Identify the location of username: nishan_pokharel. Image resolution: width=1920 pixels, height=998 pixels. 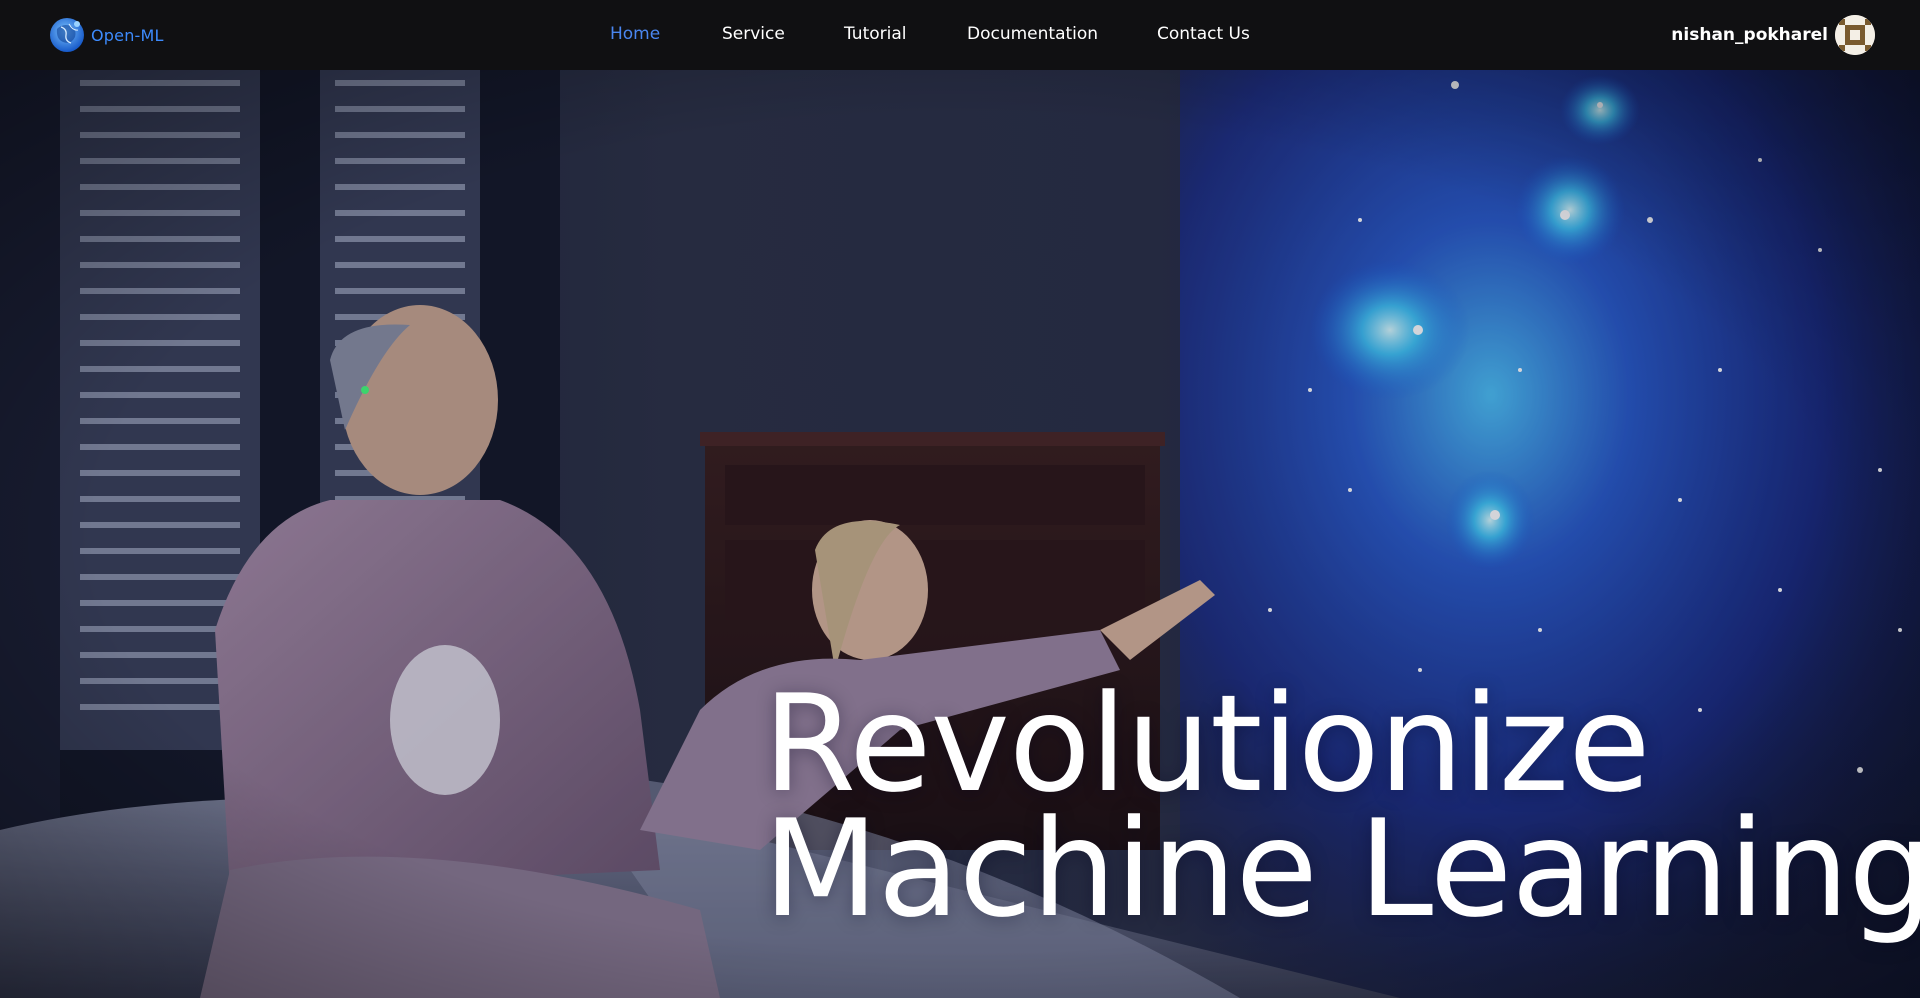
(1749, 35).